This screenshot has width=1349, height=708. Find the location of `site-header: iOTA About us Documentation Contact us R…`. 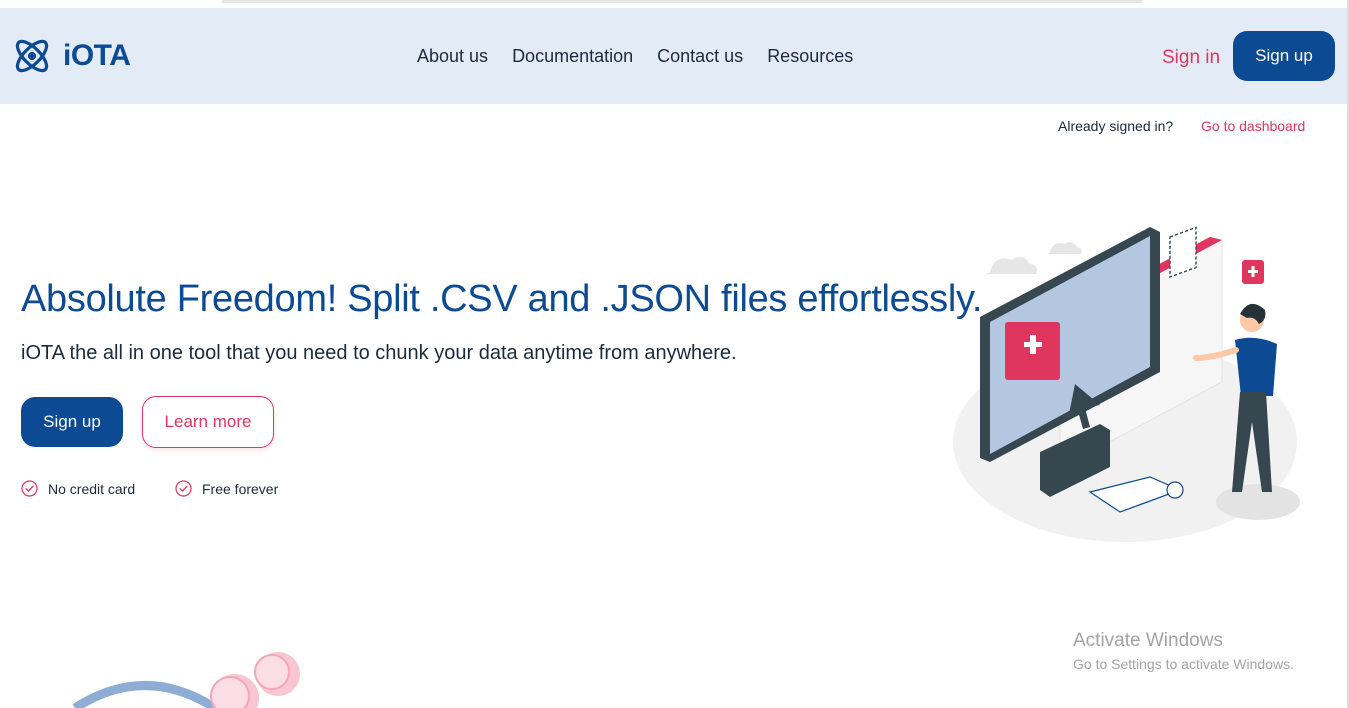

site-header: iOTA About us Documentation Contact us R… is located at coordinates (673, 56).